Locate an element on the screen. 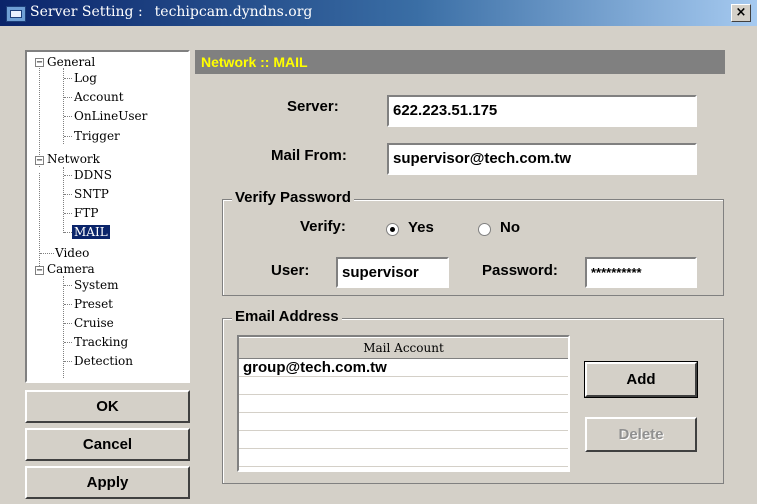  verify-no-label: No is located at coordinates (510, 227).